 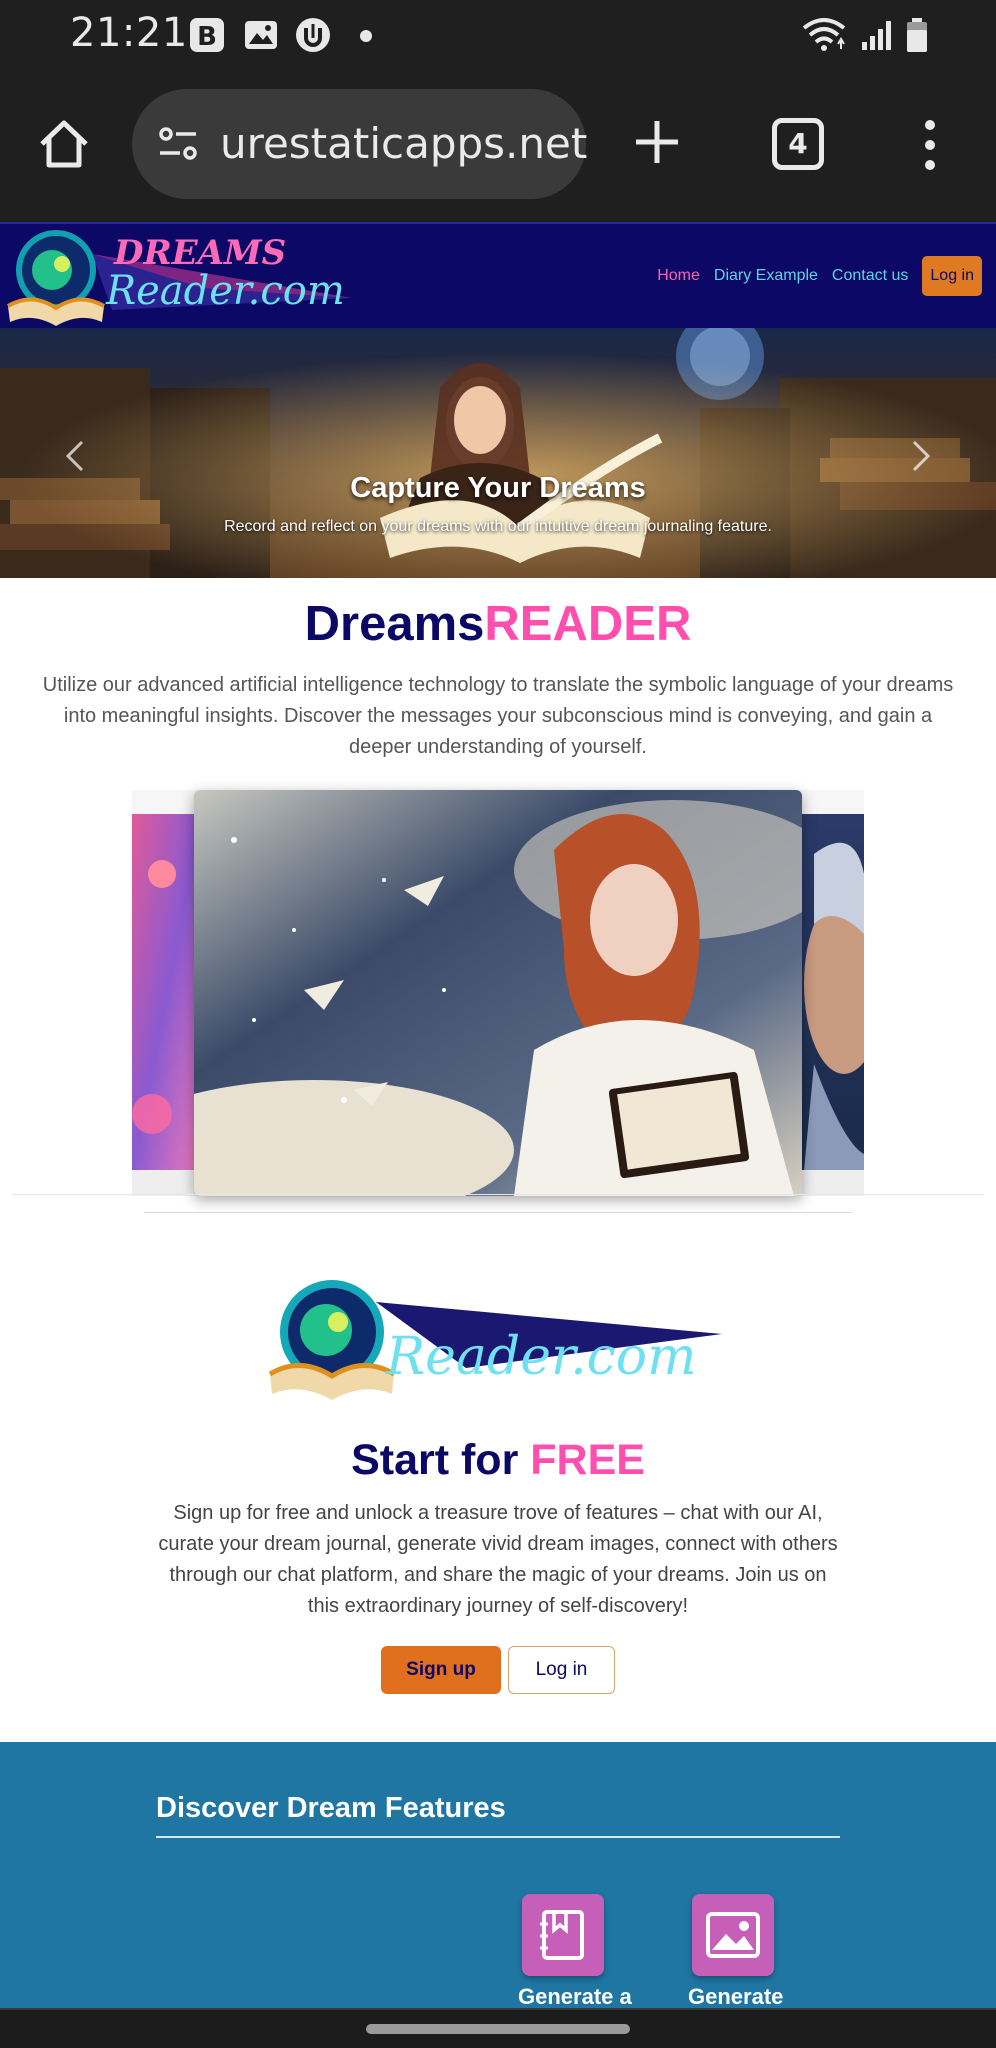 What do you see at coordinates (441, 1670) in the screenshot?
I see `signup-button: Sign up` at bounding box center [441, 1670].